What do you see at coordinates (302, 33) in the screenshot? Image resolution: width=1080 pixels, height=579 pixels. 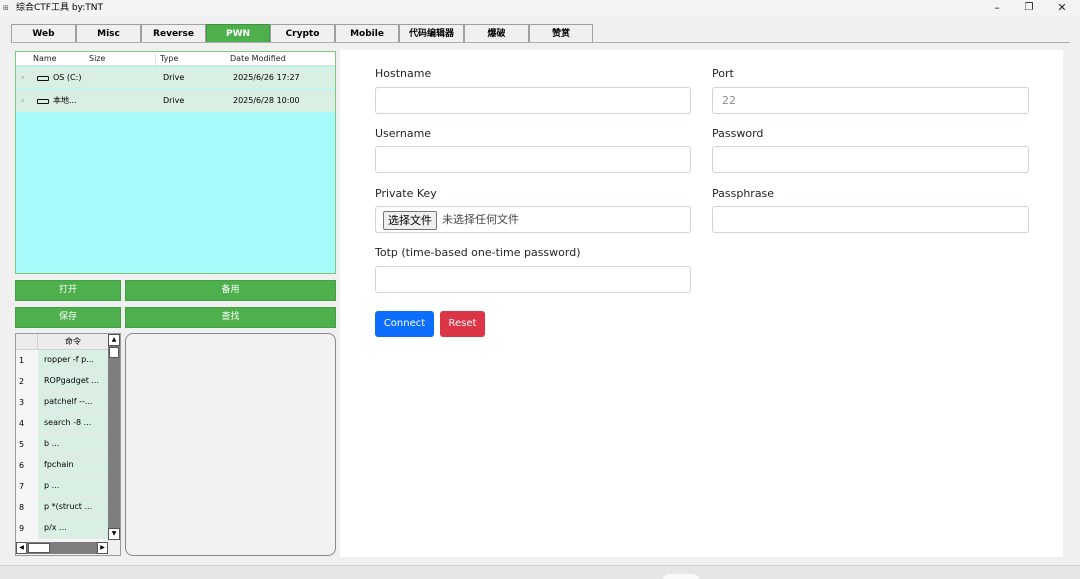 I see `tab-crypto: Crypto` at bounding box center [302, 33].